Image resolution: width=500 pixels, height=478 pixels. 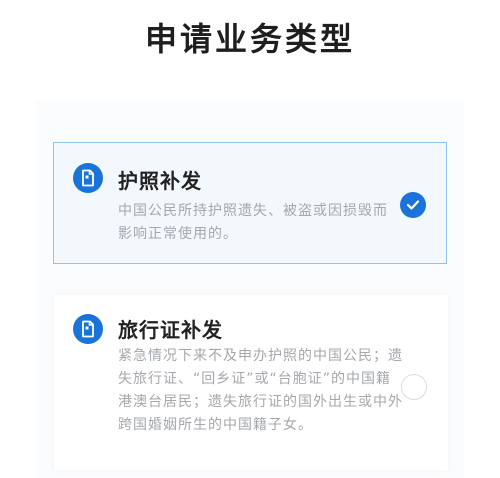 I want to click on option-description: 中国公民所持护照遗失、被盗或因损毁而影响正常使用的。, so click(x=253, y=222).